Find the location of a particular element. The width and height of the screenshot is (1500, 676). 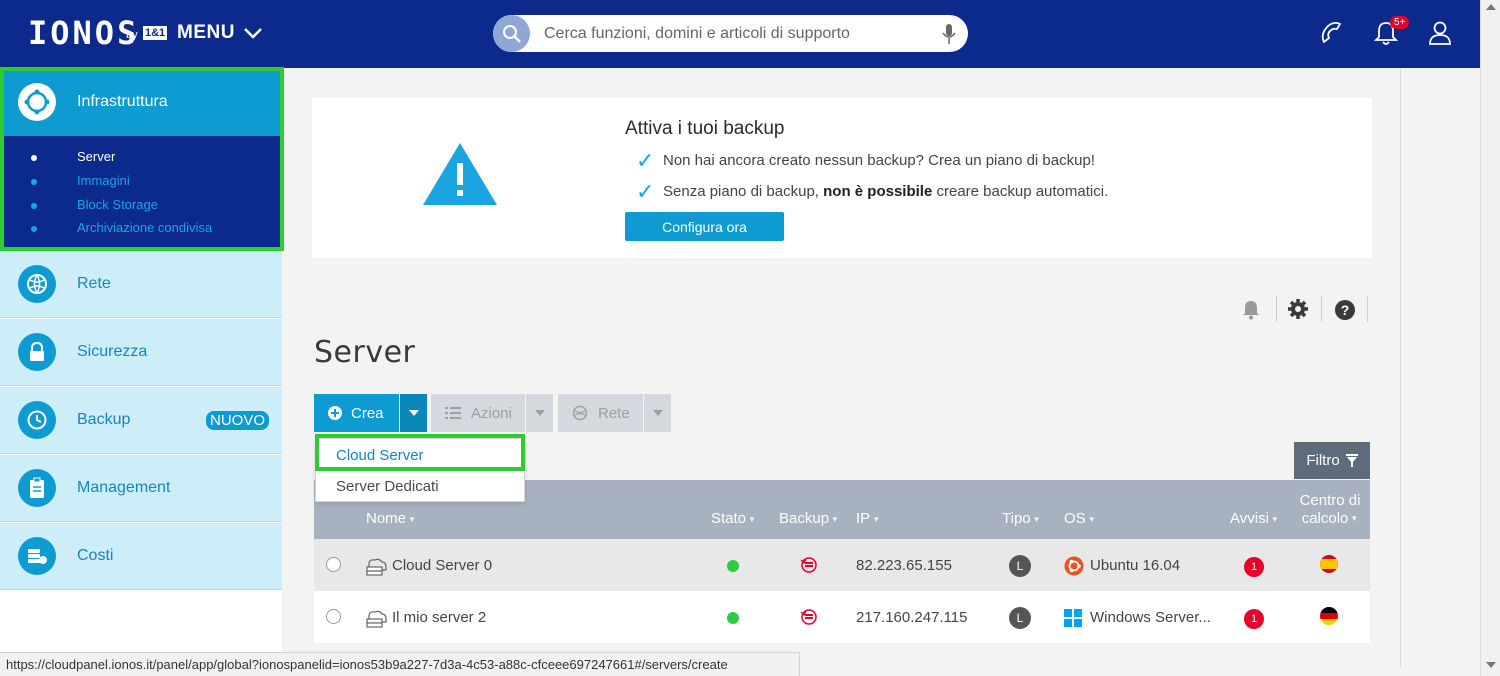

list-icon is located at coordinates (453, 413).